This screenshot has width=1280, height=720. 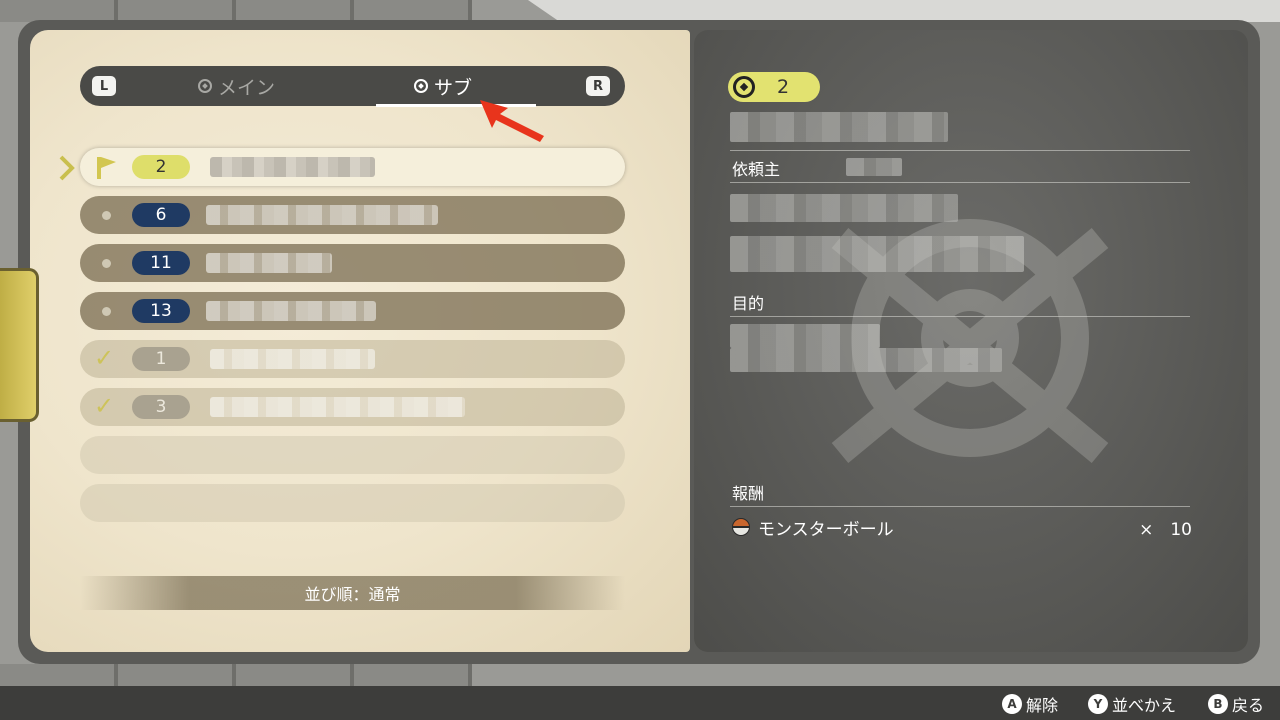 I want to click on flag-icon, so click(x=106, y=168).